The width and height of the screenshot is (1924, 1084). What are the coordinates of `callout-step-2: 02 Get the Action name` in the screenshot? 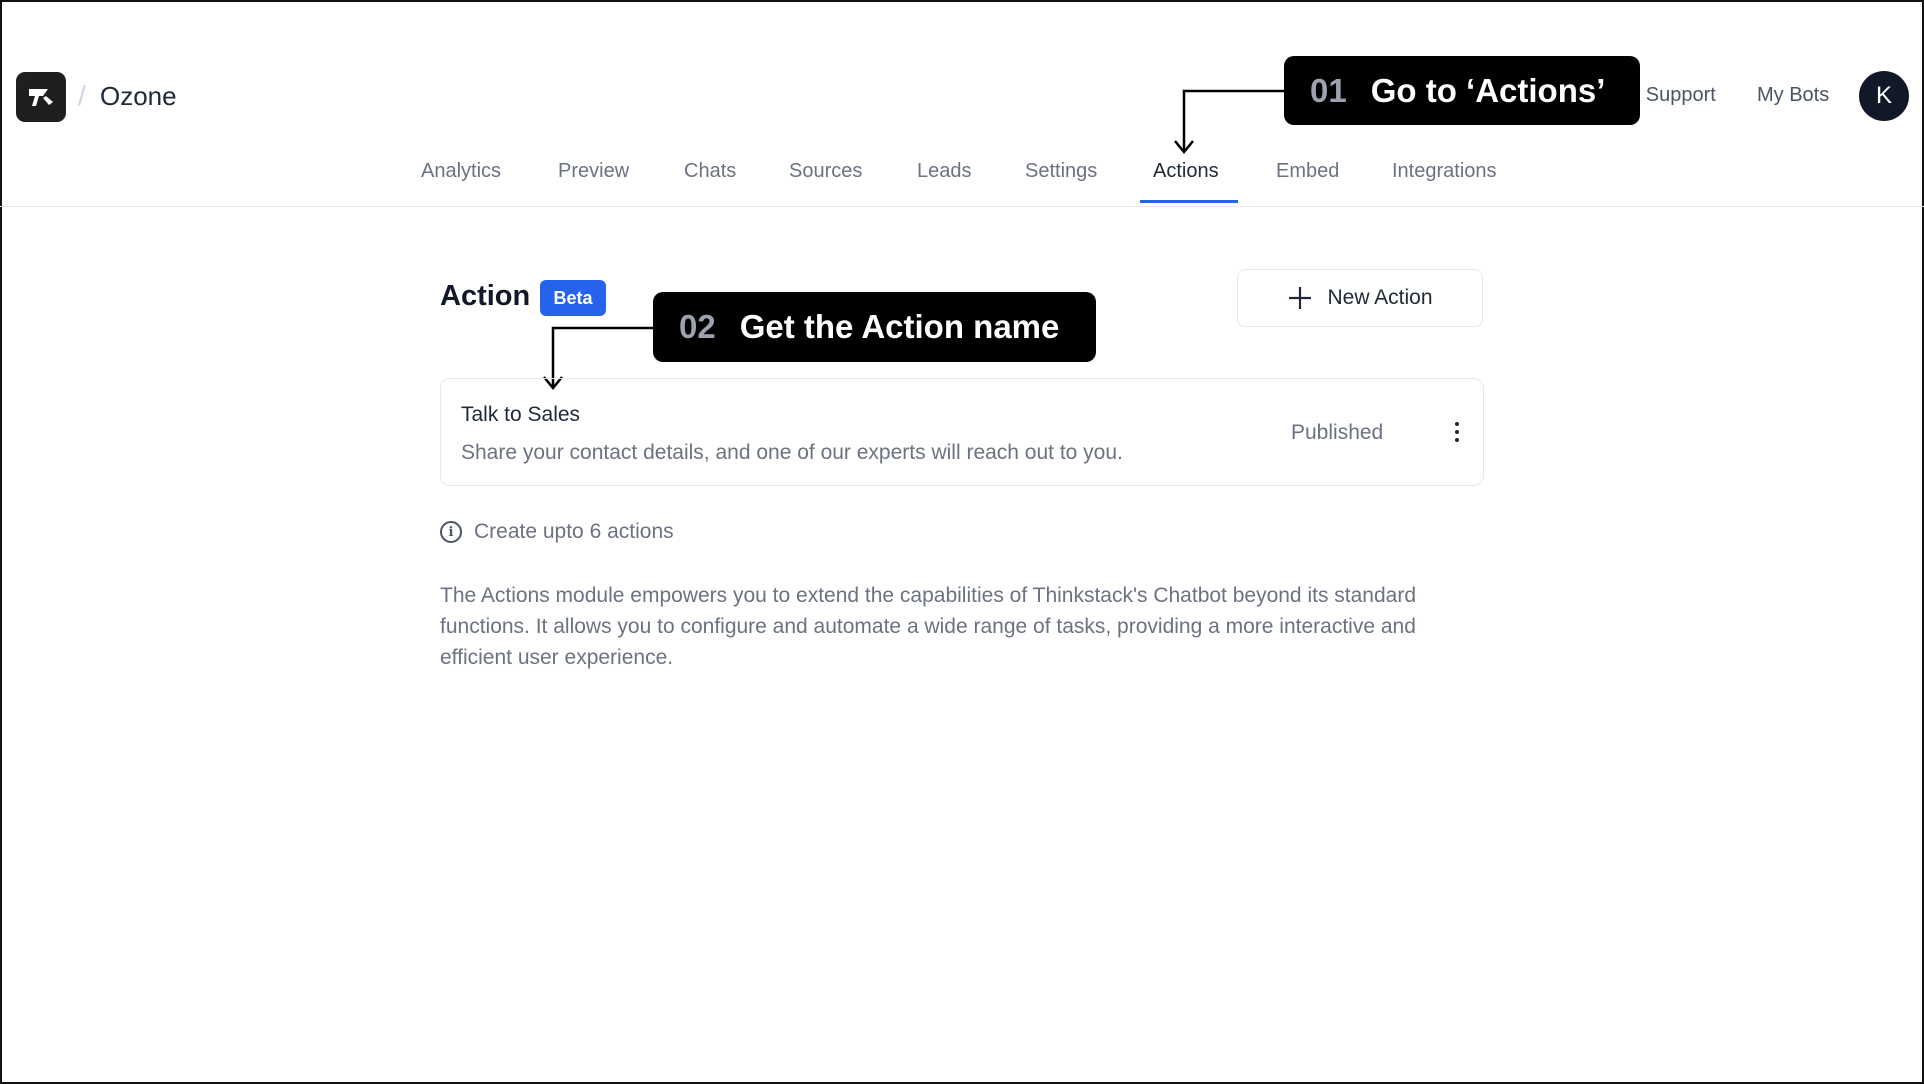 It's located at (874, 327).